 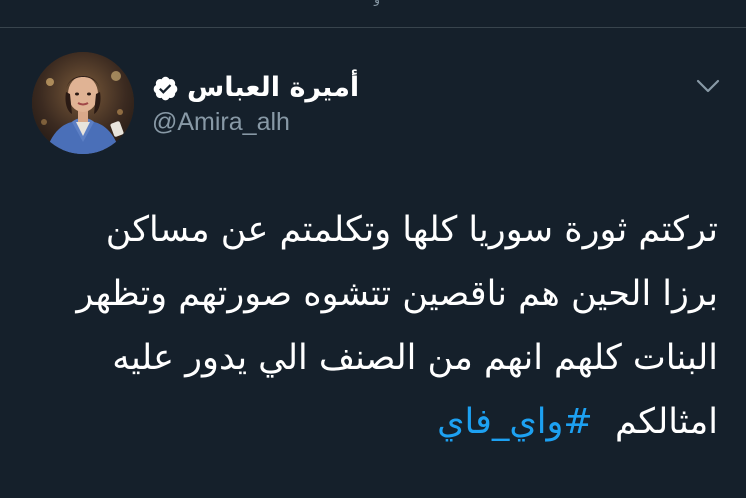 I want to click on author-name-row: أميرة العباس, so click(x=255, y=88).